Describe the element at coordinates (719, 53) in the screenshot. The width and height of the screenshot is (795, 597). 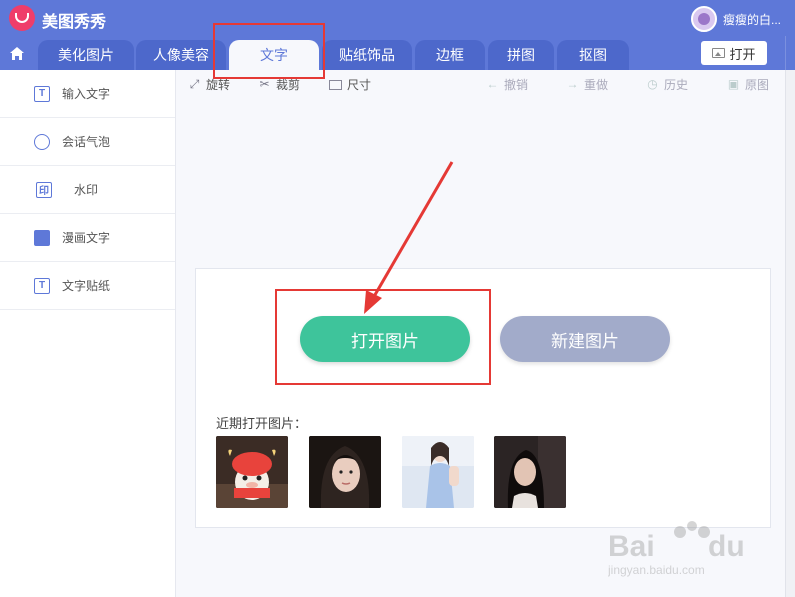
I see `image-icon` at that location.